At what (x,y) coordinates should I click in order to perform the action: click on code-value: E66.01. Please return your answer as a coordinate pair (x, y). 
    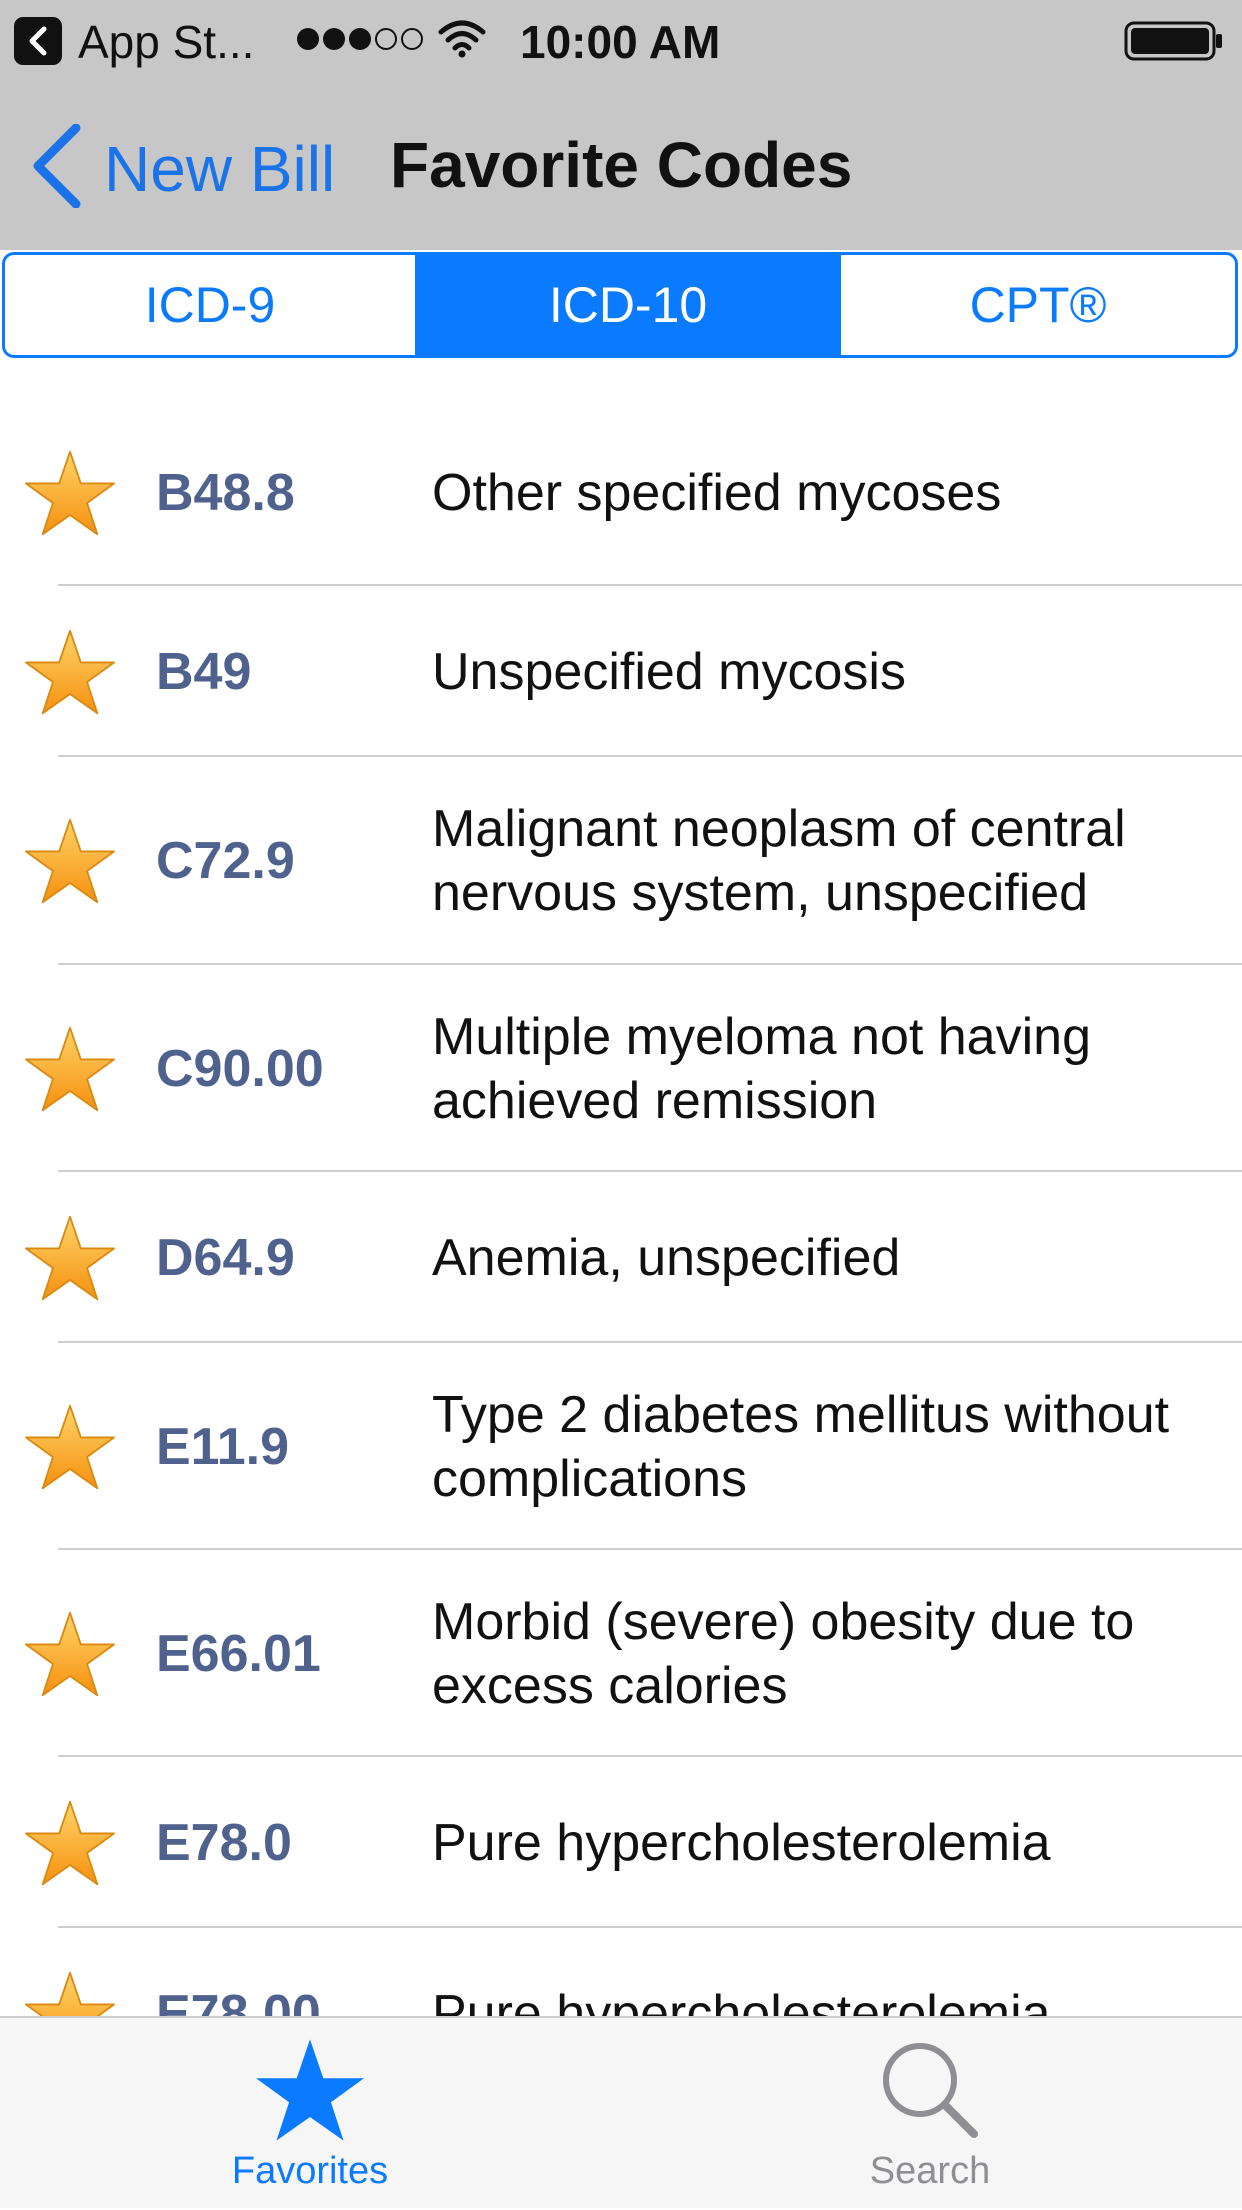
    Looking at the image, I should click on (238, 1653).